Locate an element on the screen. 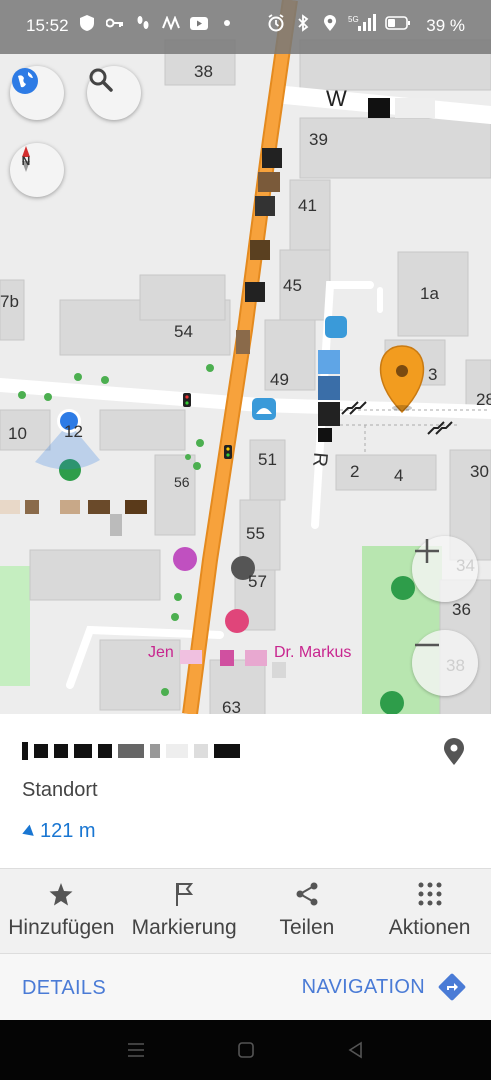  building-number: 2 is located at coordinates (355, 471).